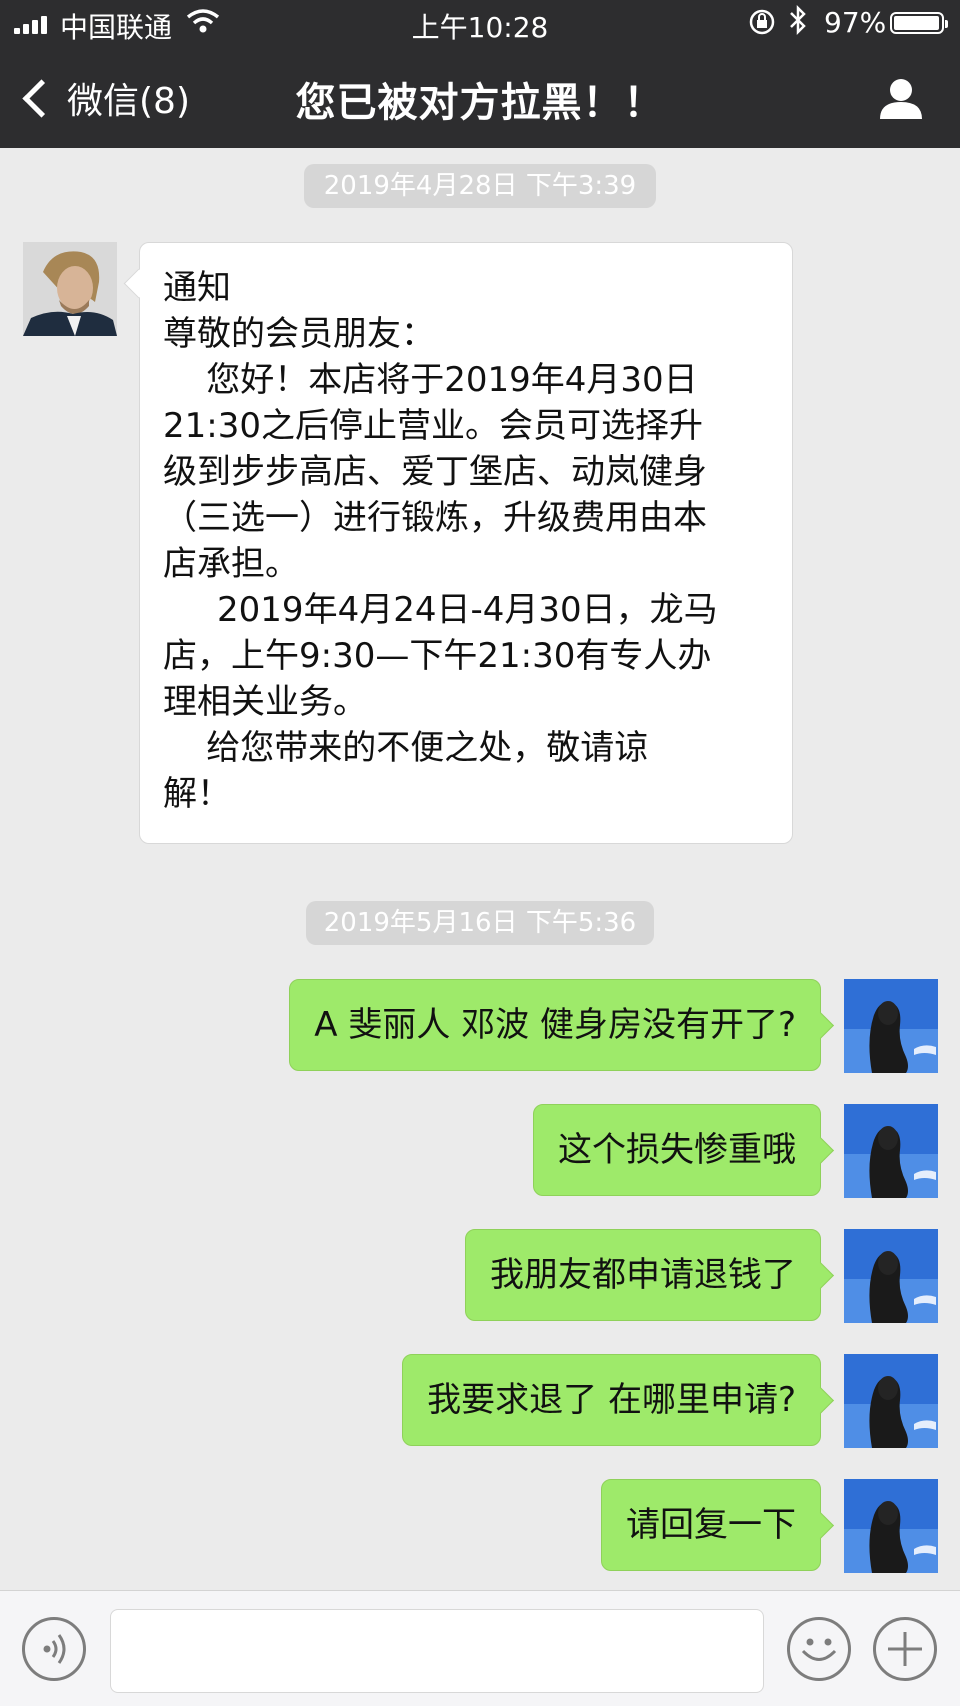 This screenshot has height=1706, width=960. I want to click on voice-input-button, so click(54, 1649).